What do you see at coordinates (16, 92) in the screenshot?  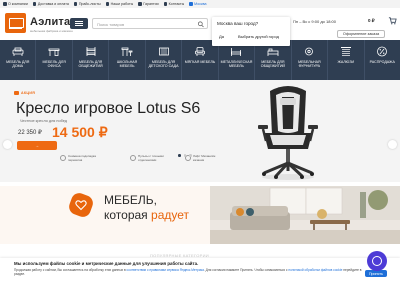 I see `tag-icon` at bounding box center [16, 92].